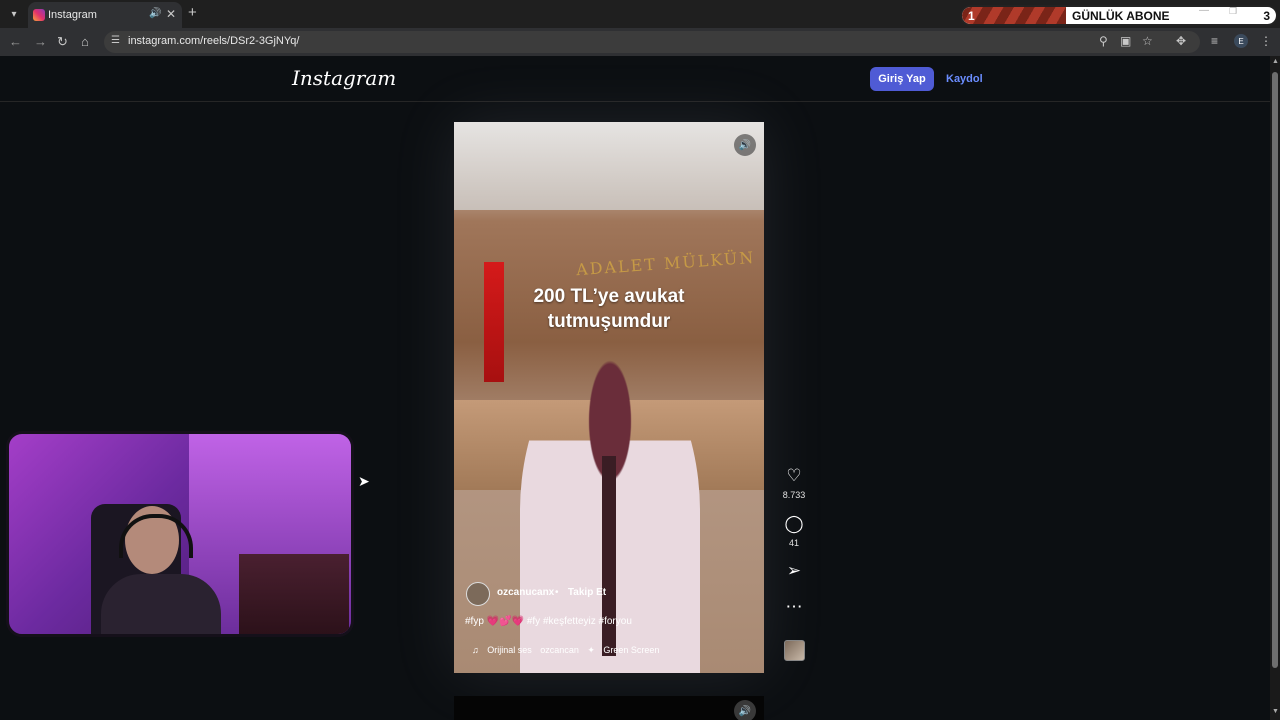 The width and height of the screenshot is (1280, 720). Describe the element at coordinates (171, 14) in the screenshot. I see `close-icon: ✕` at that location.